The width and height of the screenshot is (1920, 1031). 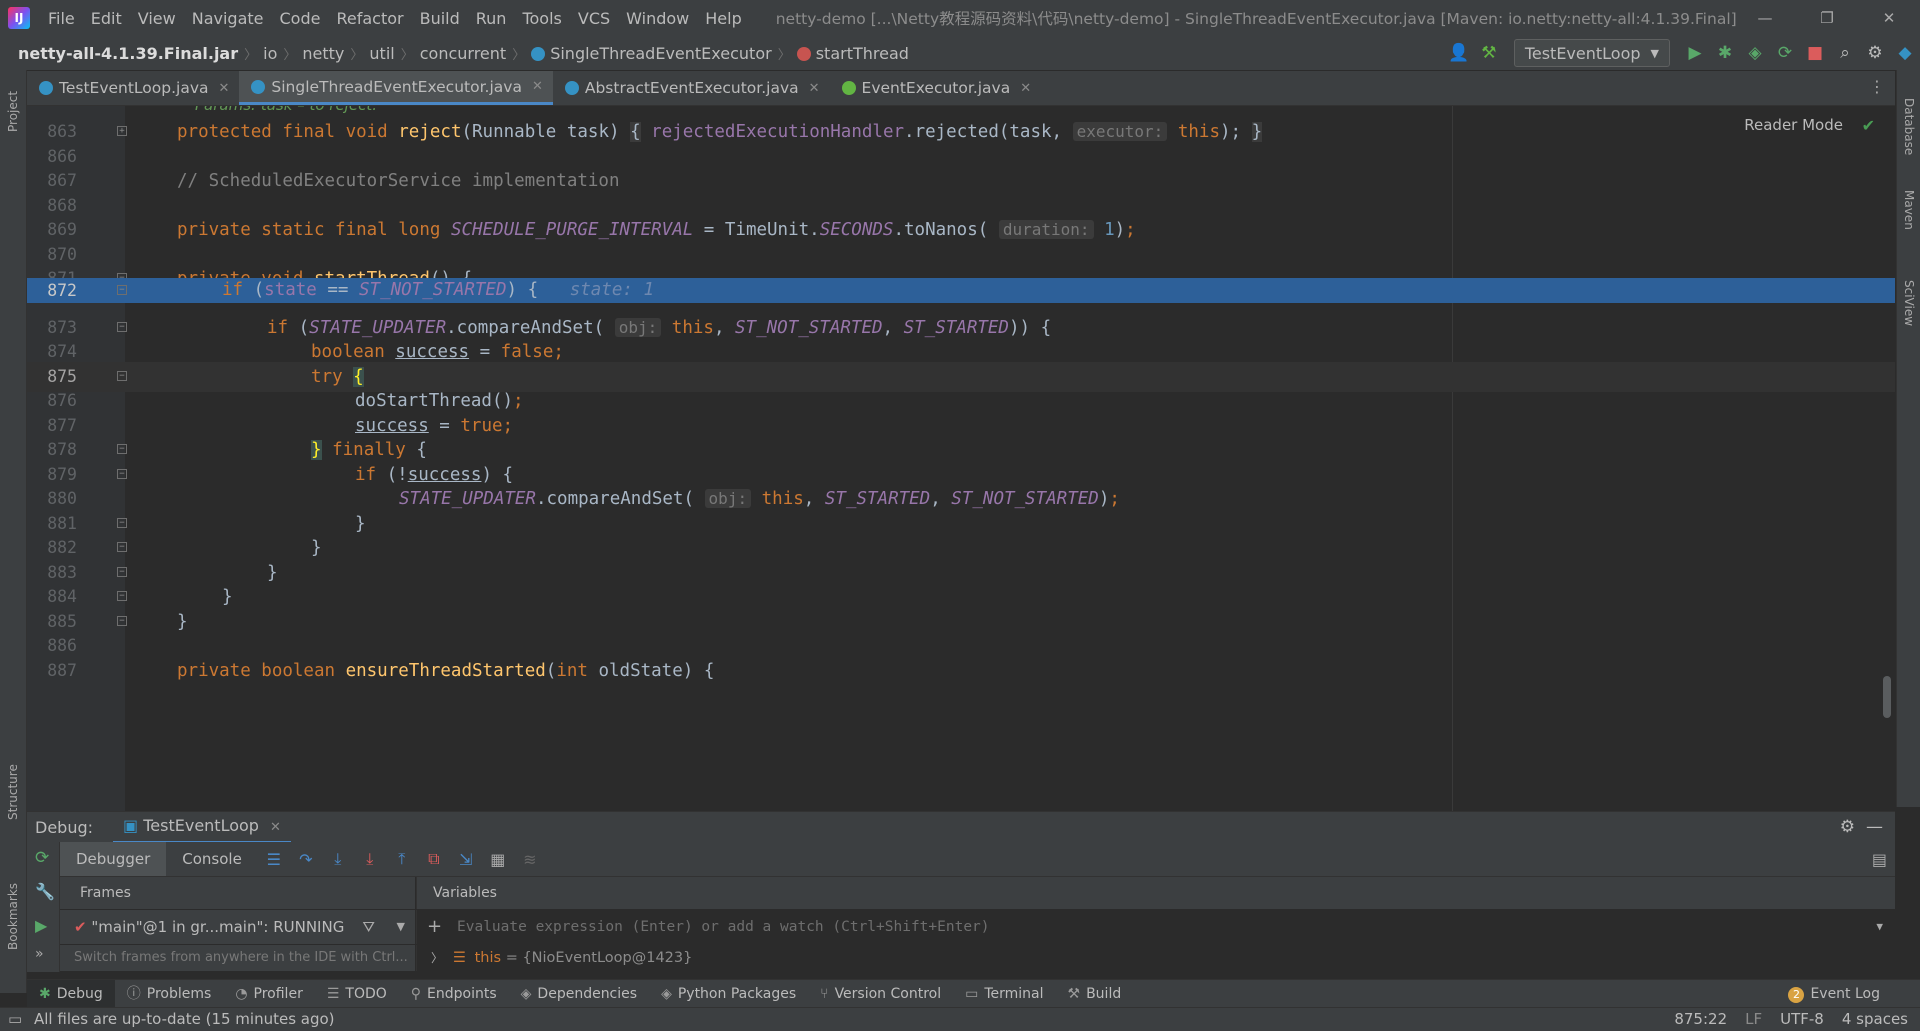 I want to click on more-icon: », so click(x=39, y=954).